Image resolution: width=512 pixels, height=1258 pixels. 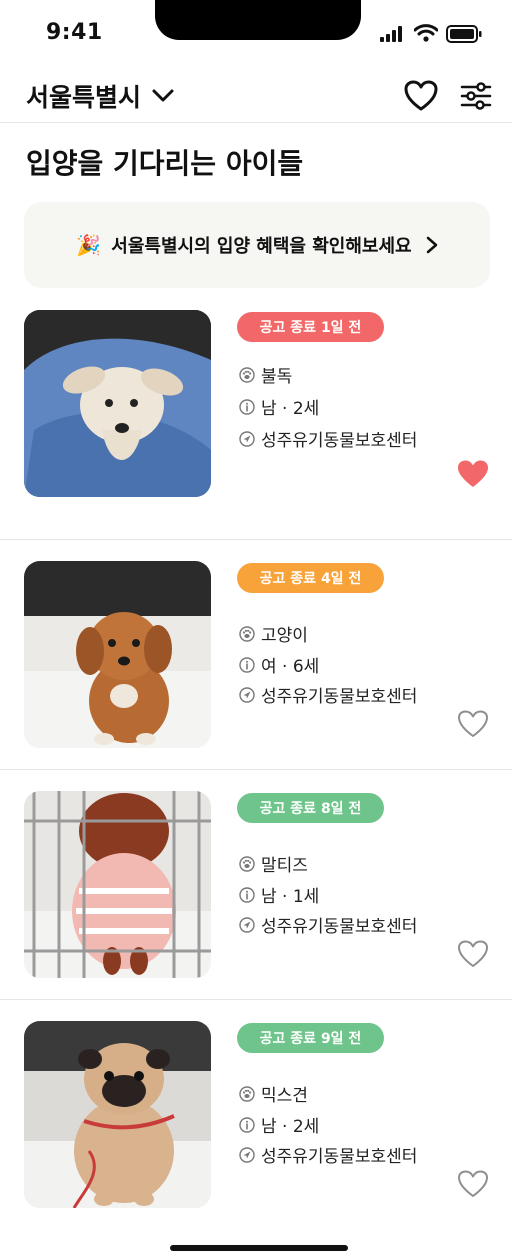 What do you see at coordinates (310, 327) in the screenshot?
I see `deadline-badge: 공고 종료 1일 전` at bounding box center [310, 327].